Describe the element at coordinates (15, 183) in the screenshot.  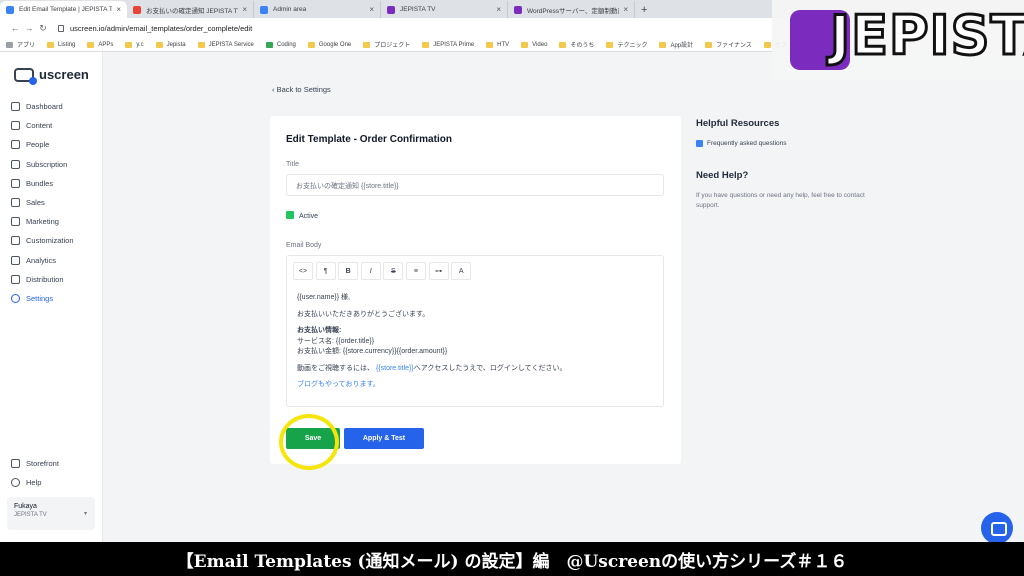
I see `box-icon` at that location.